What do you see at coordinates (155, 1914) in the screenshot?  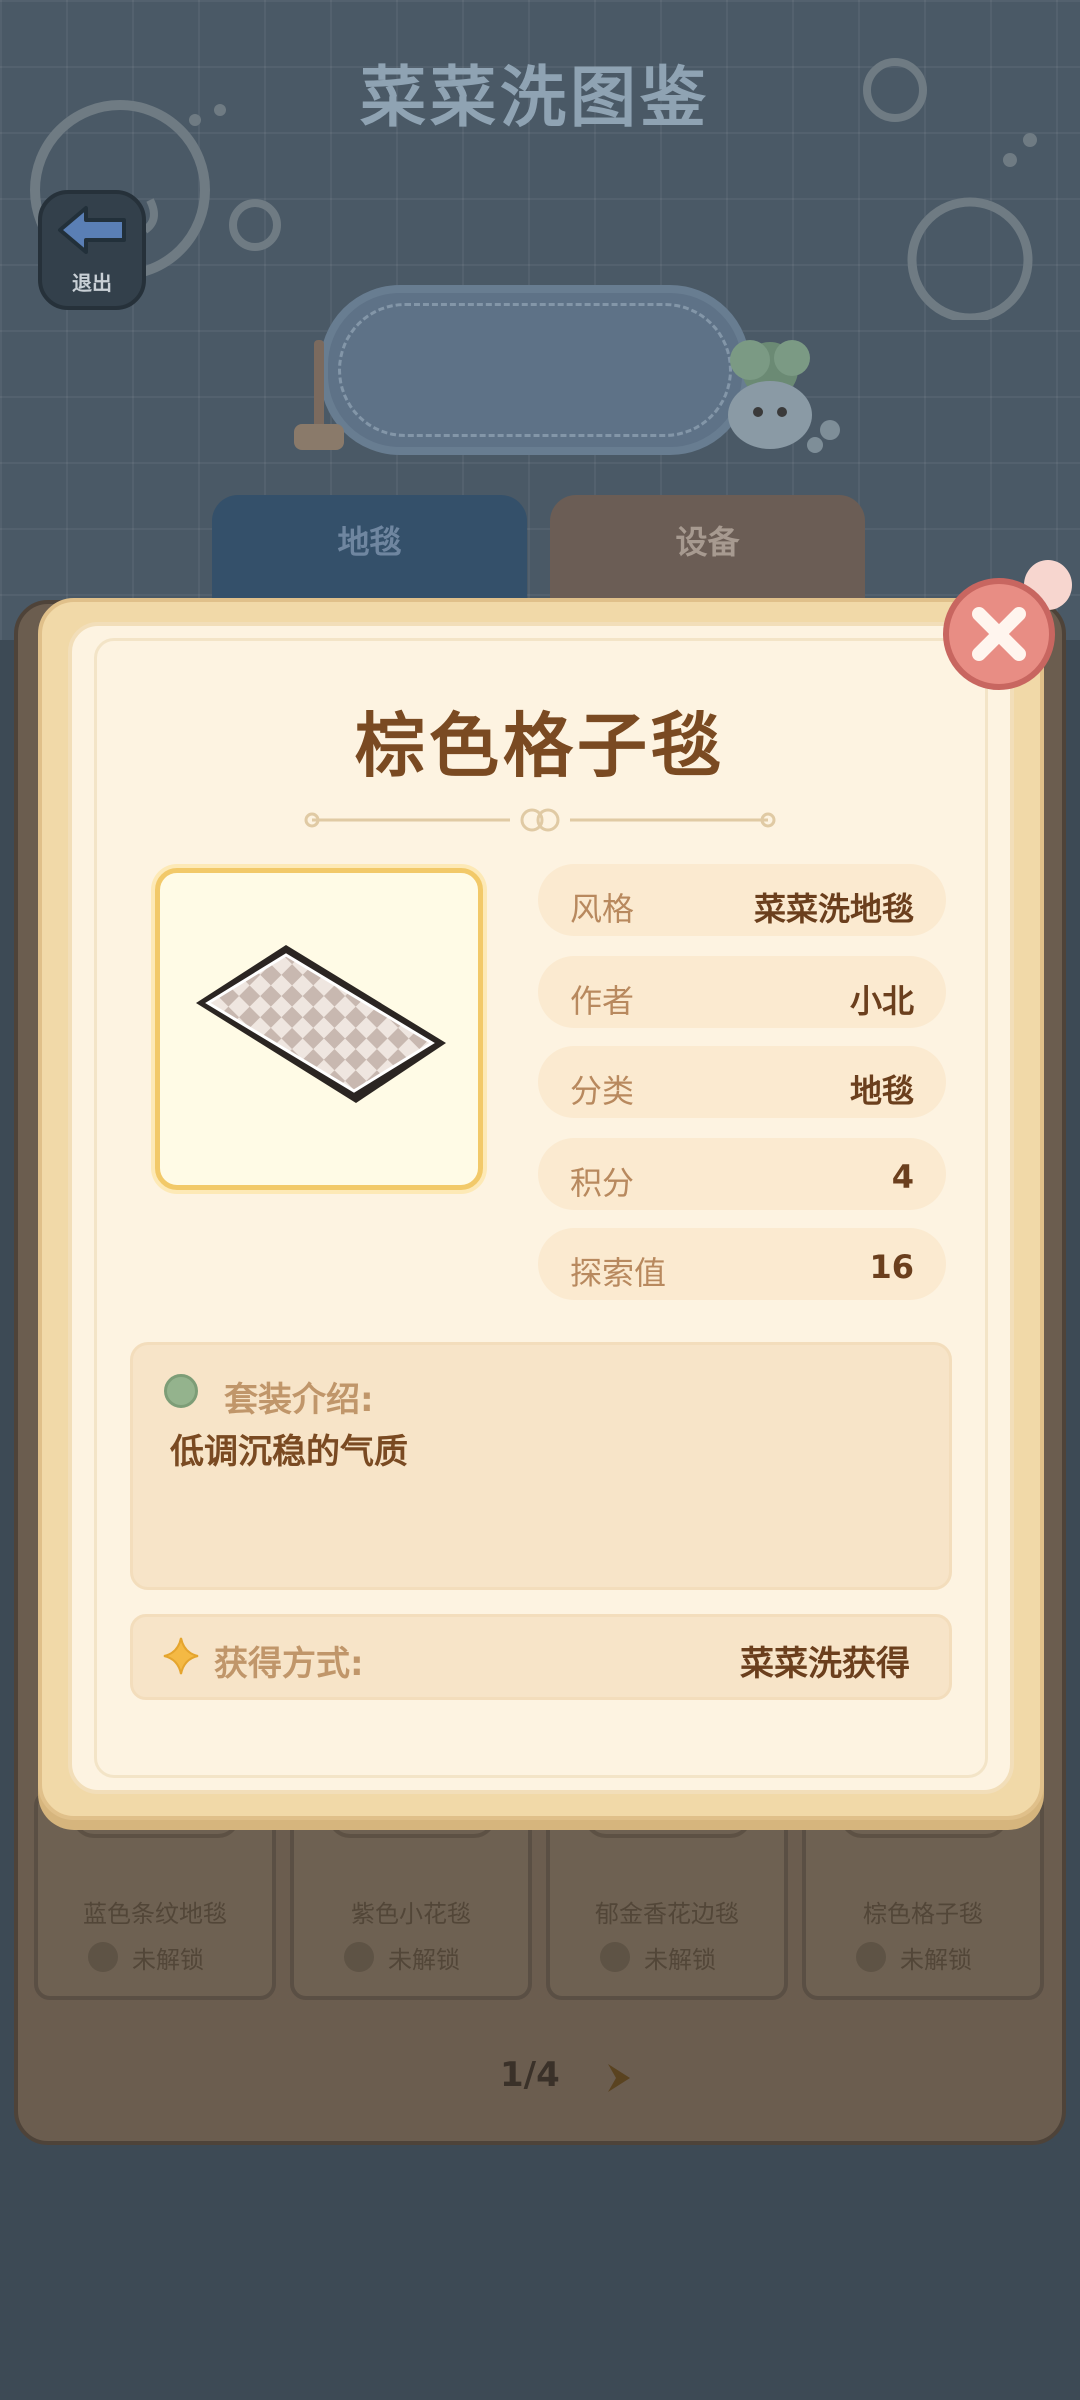 I see `grid-item-name: 蓝色条纹地毯` at bounding box center [155, 1914].